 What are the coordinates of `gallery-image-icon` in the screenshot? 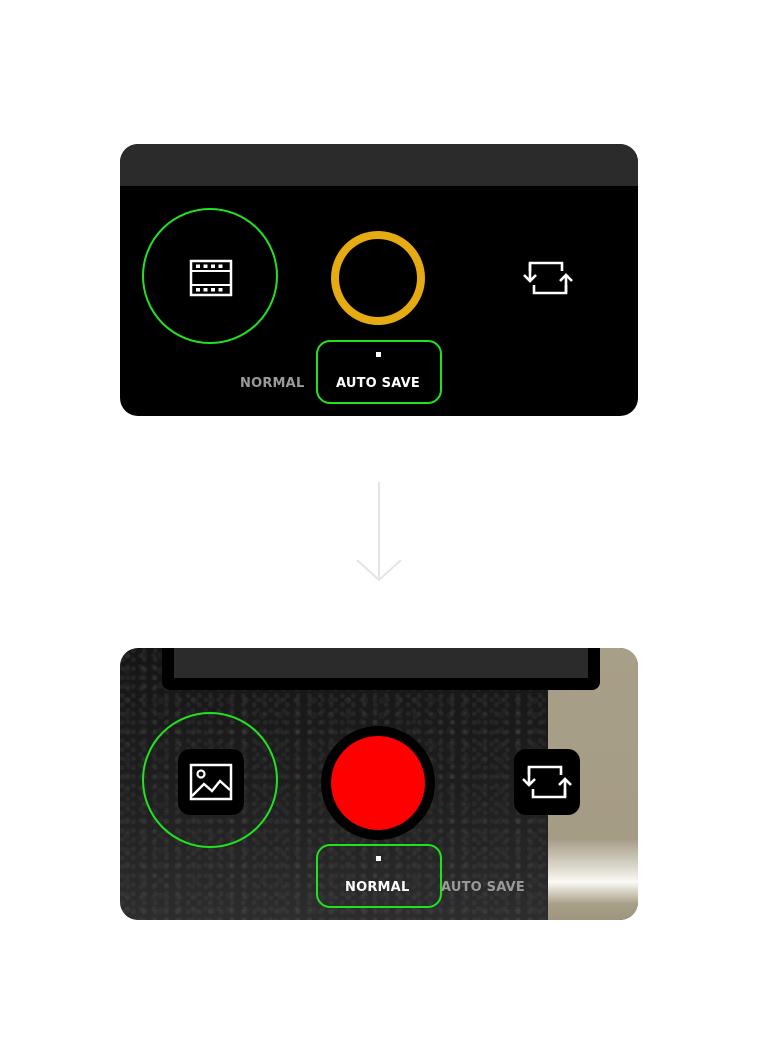 It's located at (211, 782).